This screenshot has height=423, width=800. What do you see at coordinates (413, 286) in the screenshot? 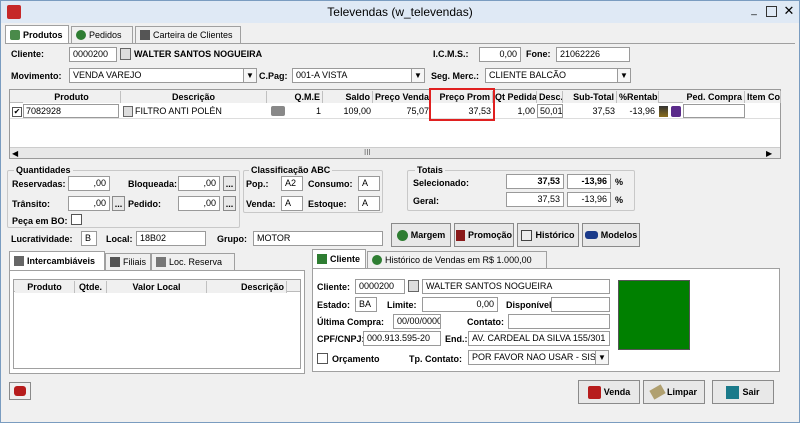
I see `client-lookup-icon` at bounding box center [413, 286].